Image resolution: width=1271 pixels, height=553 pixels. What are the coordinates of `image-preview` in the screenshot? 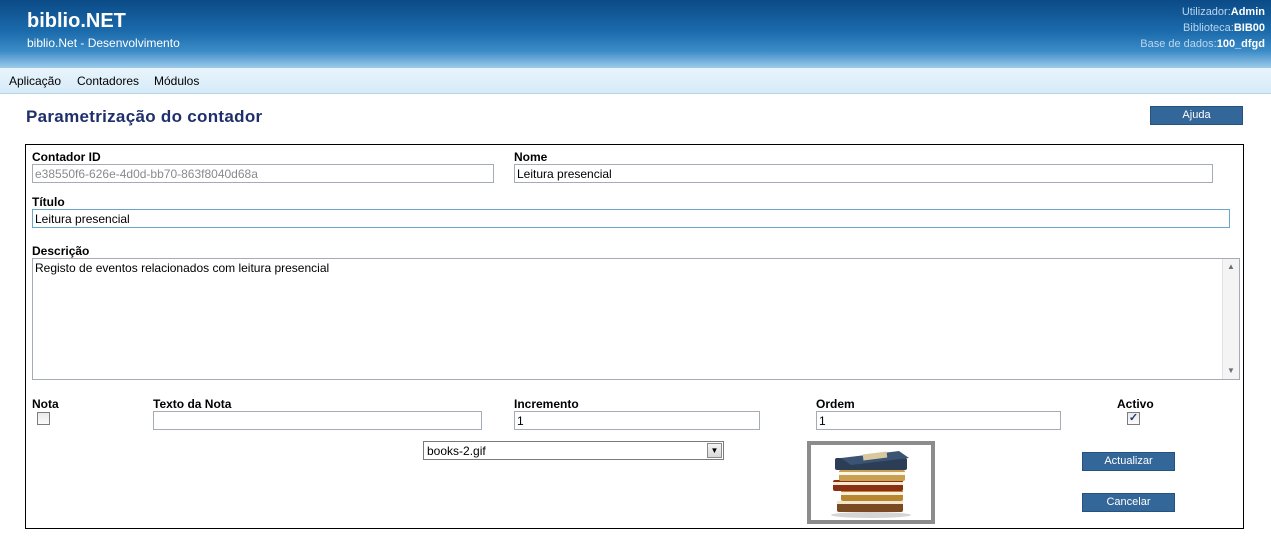 It's located at (871, 482).